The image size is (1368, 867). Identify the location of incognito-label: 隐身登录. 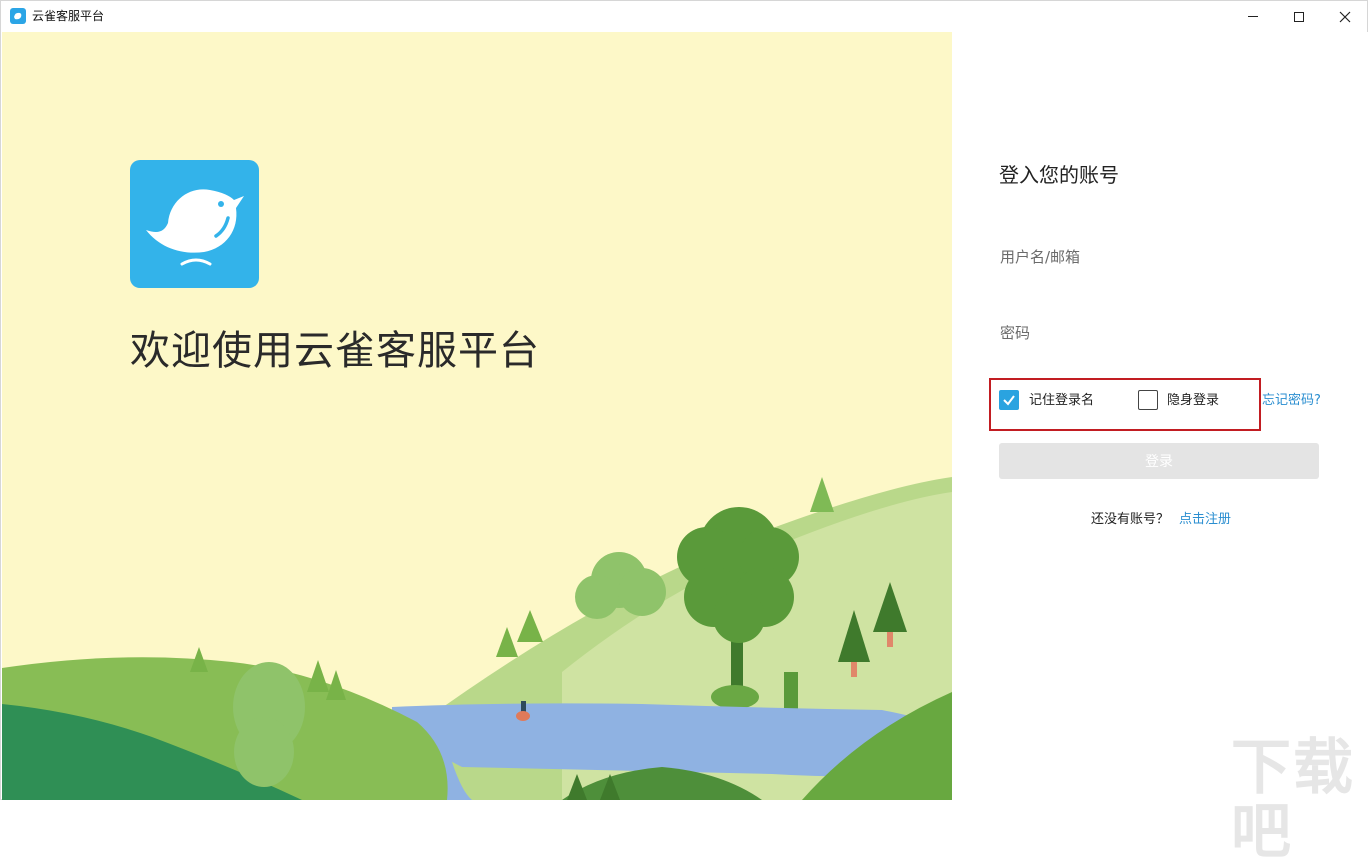
(1193, 401).